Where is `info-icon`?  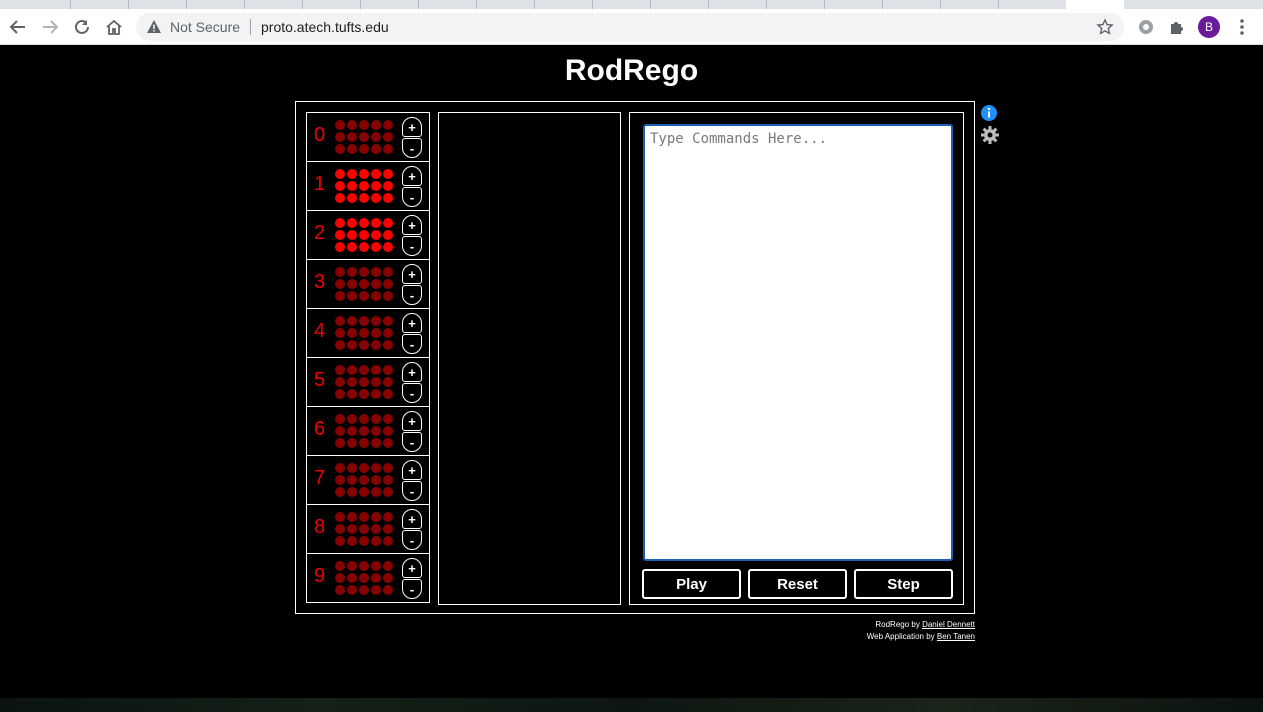
info-icon is located at coordinates (989, 113).